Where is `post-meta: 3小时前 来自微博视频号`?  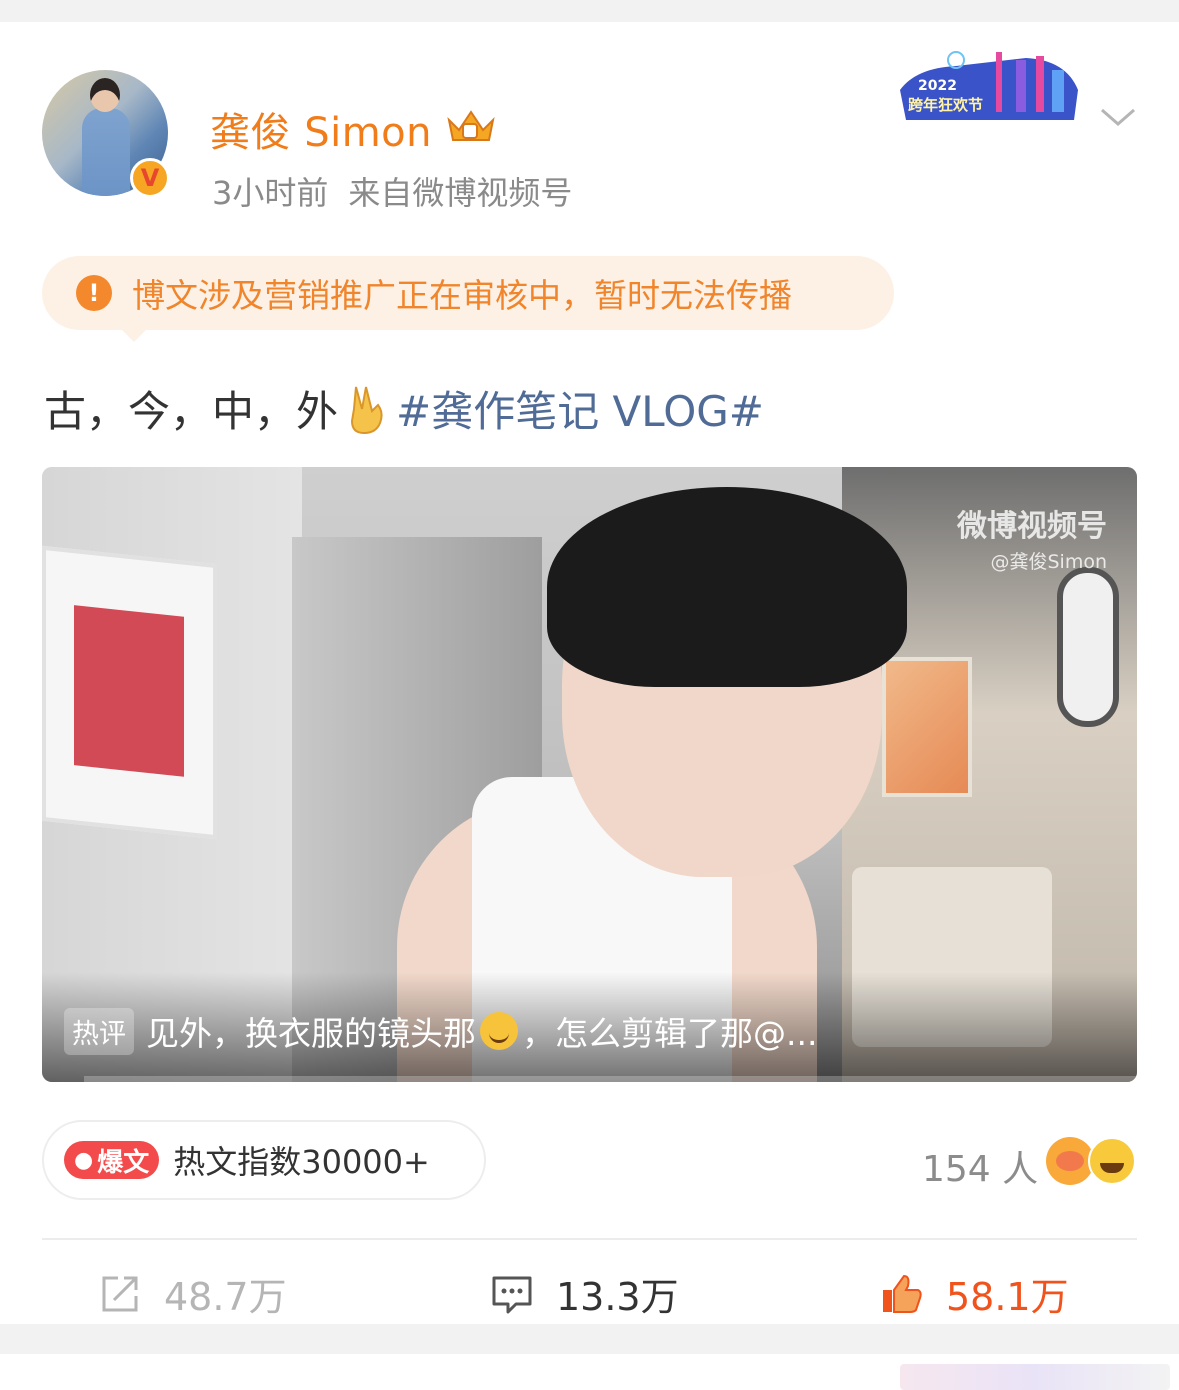
post-meta: 3小时前 来自微博视频号 is located at coordinates (392, 191).